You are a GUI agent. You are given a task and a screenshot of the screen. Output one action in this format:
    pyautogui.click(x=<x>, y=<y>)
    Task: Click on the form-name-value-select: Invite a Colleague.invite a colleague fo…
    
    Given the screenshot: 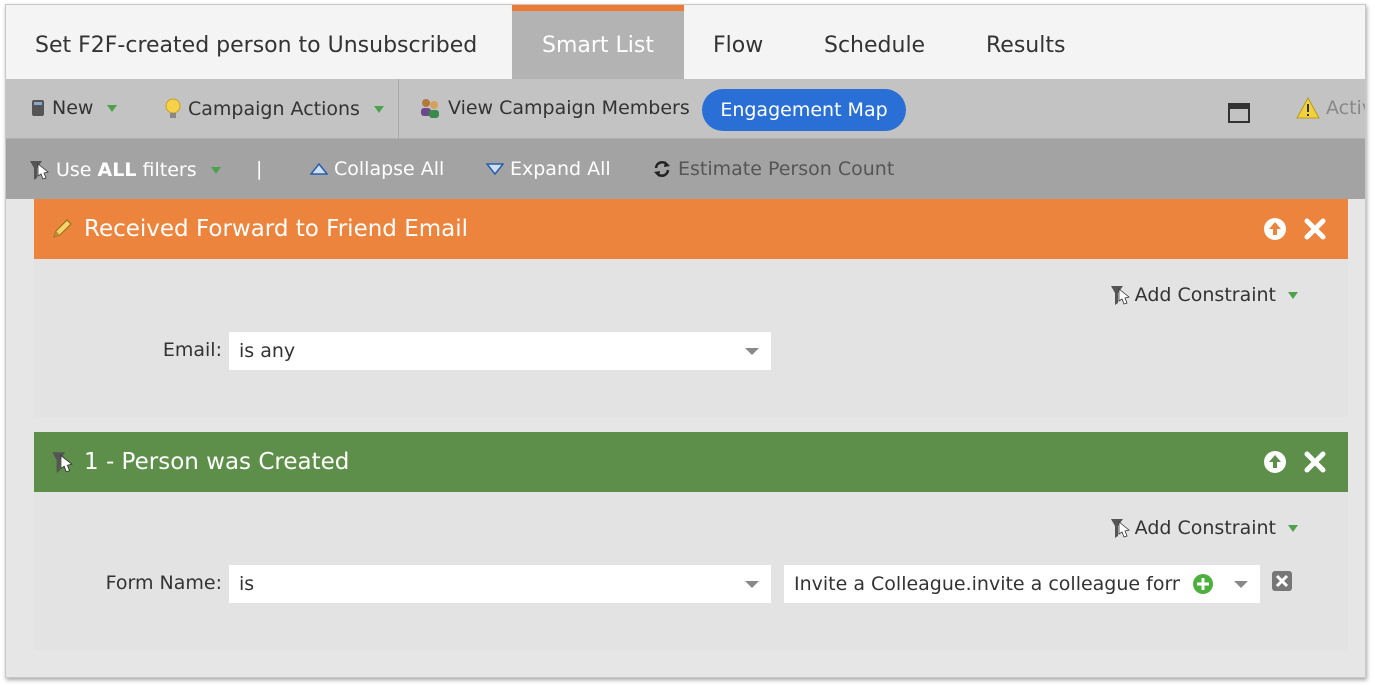 What is the action you would take?
    pyautogui.click(x=1022, y=584)
    